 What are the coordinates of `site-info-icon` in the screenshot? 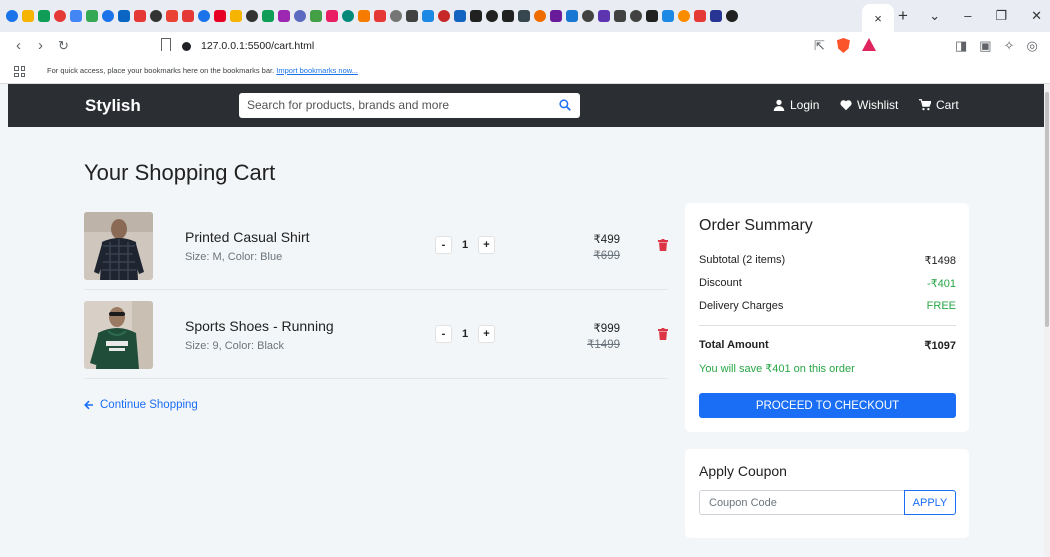 It's located at (186, 46).